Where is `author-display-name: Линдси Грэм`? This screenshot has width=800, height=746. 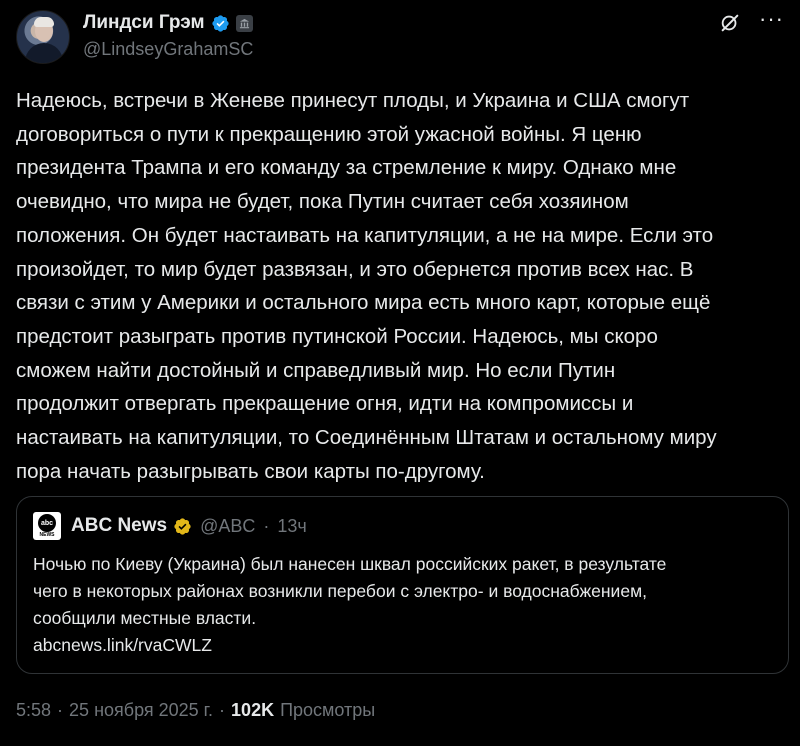
author-display-name: Линдси Грэм is located at coordinates (144, 23).